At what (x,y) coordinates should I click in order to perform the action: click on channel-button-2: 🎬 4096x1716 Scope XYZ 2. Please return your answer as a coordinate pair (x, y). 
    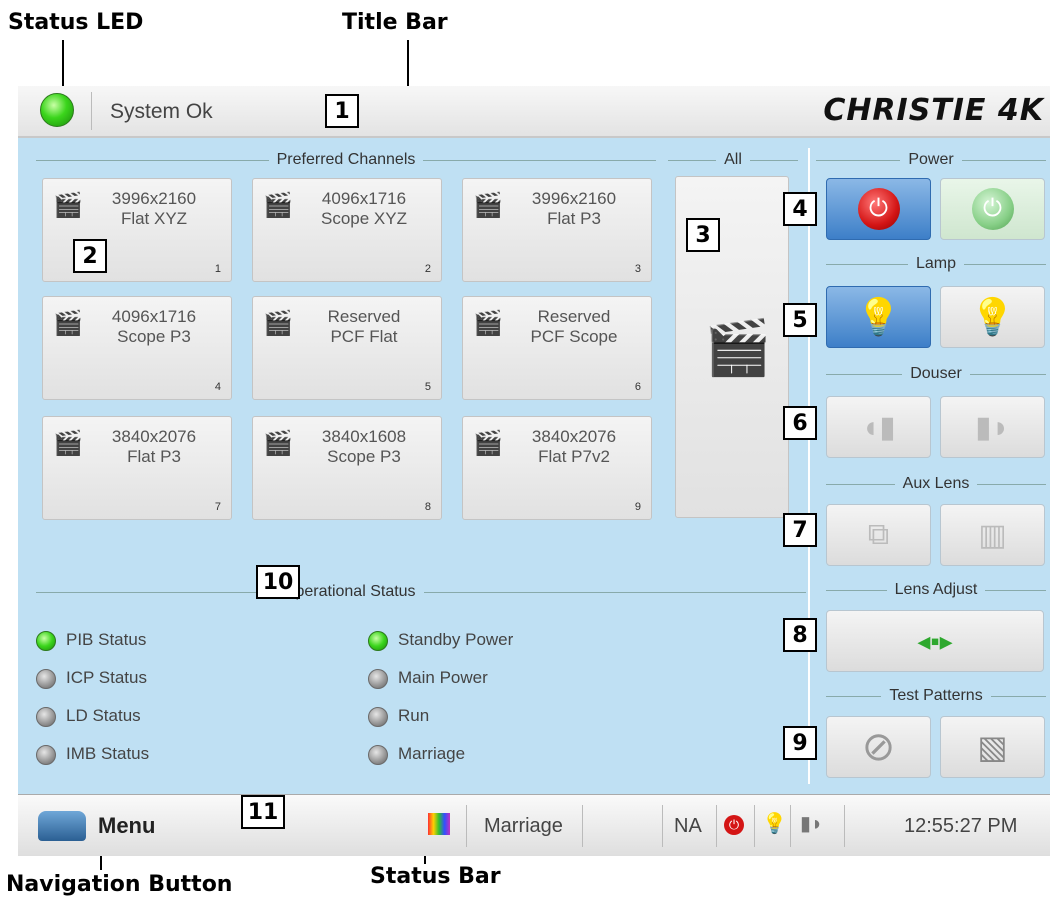
    Looking at the image, I should click on (347, 230).